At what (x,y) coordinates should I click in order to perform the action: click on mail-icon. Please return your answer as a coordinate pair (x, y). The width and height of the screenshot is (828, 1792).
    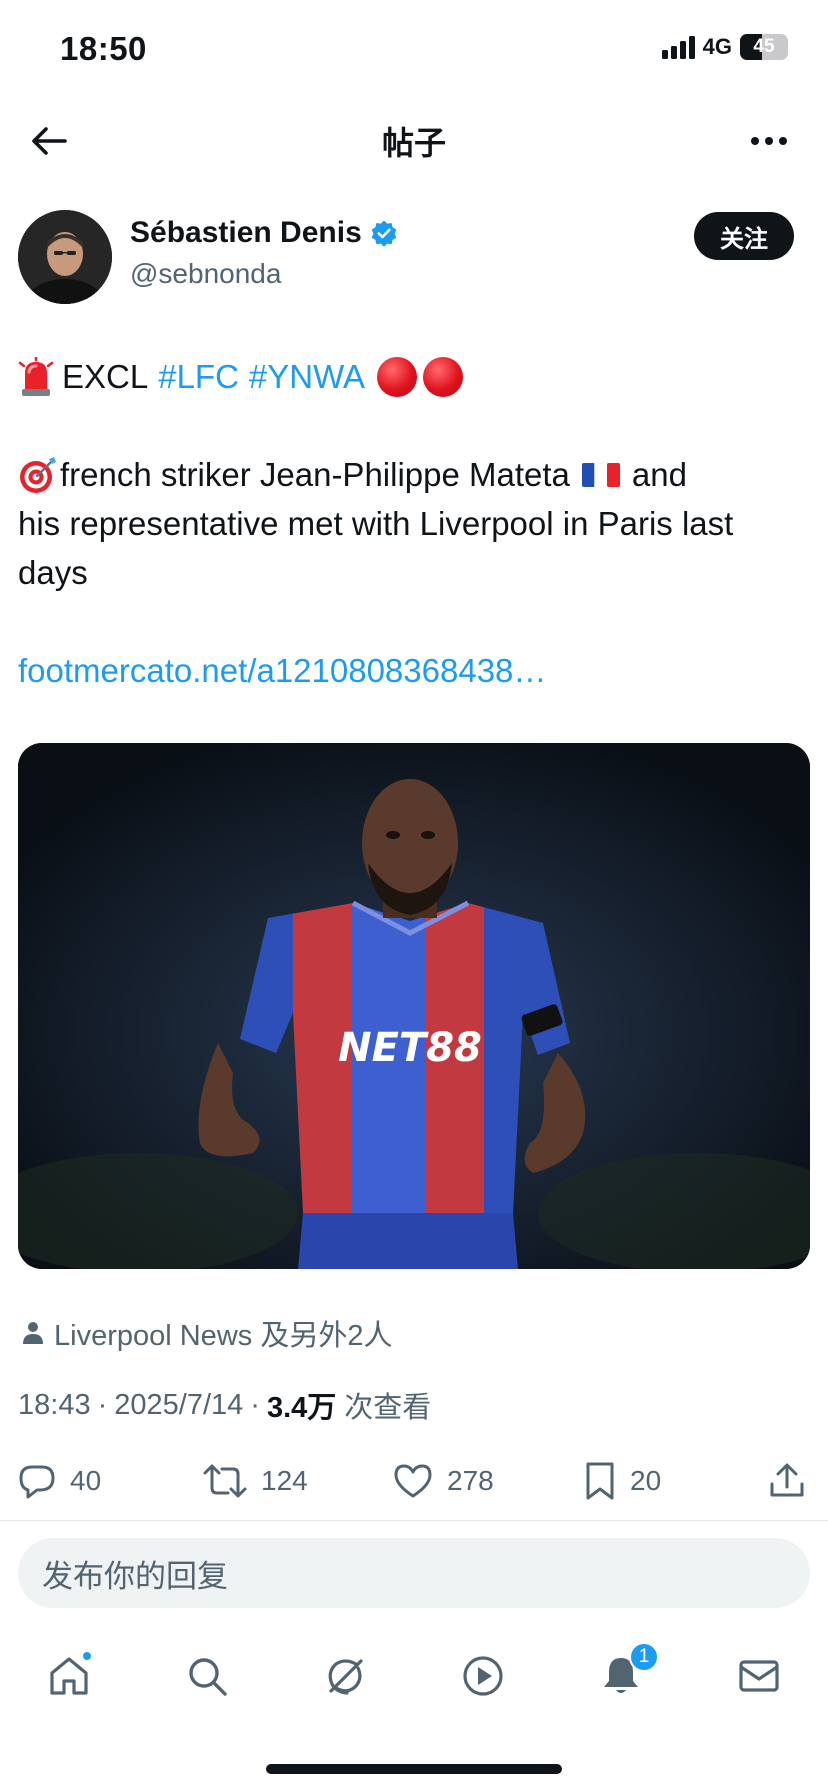
    Looking at the image, I should click on (759, 1676).